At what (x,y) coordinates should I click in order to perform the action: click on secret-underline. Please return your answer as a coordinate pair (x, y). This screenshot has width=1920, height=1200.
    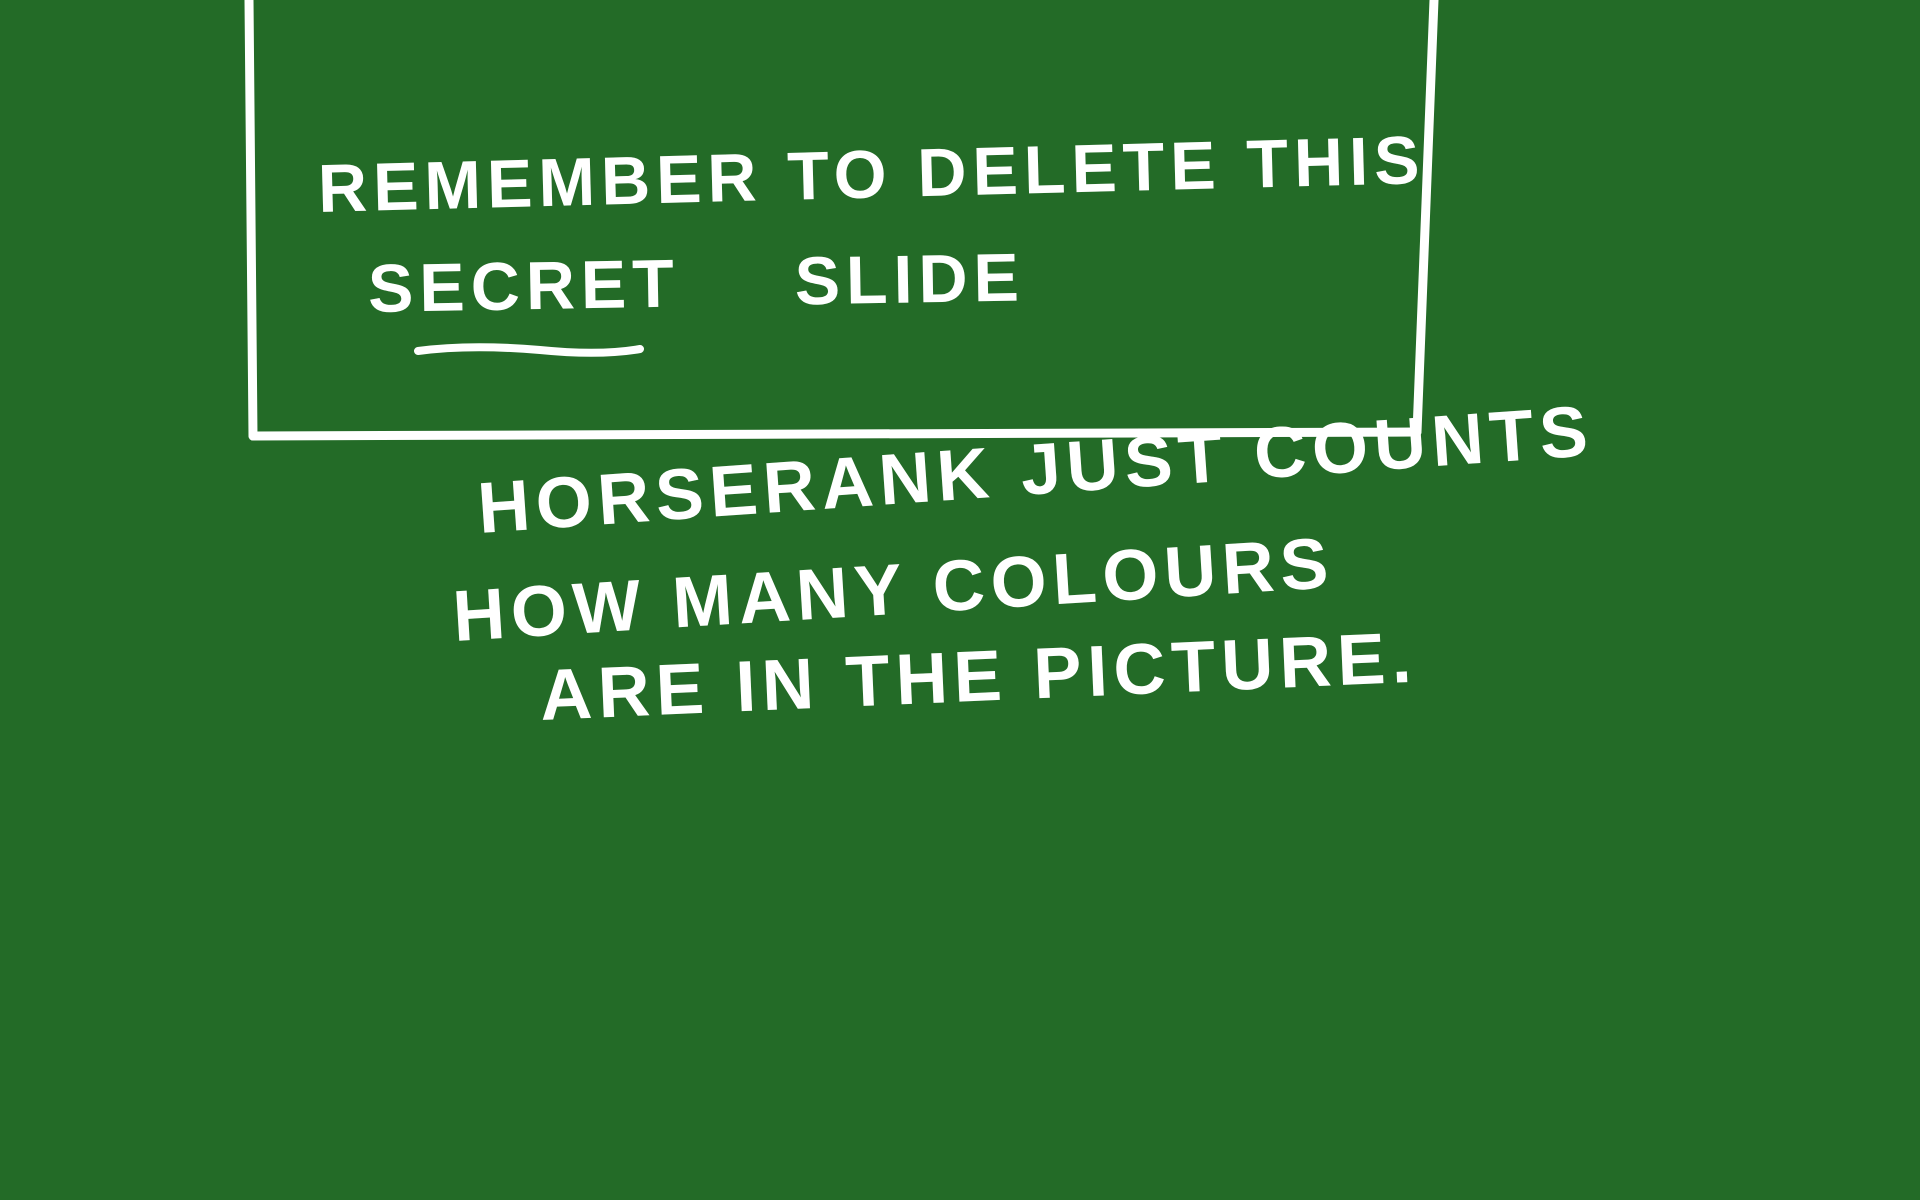
    Looking at the image, I should click on (529, 350).